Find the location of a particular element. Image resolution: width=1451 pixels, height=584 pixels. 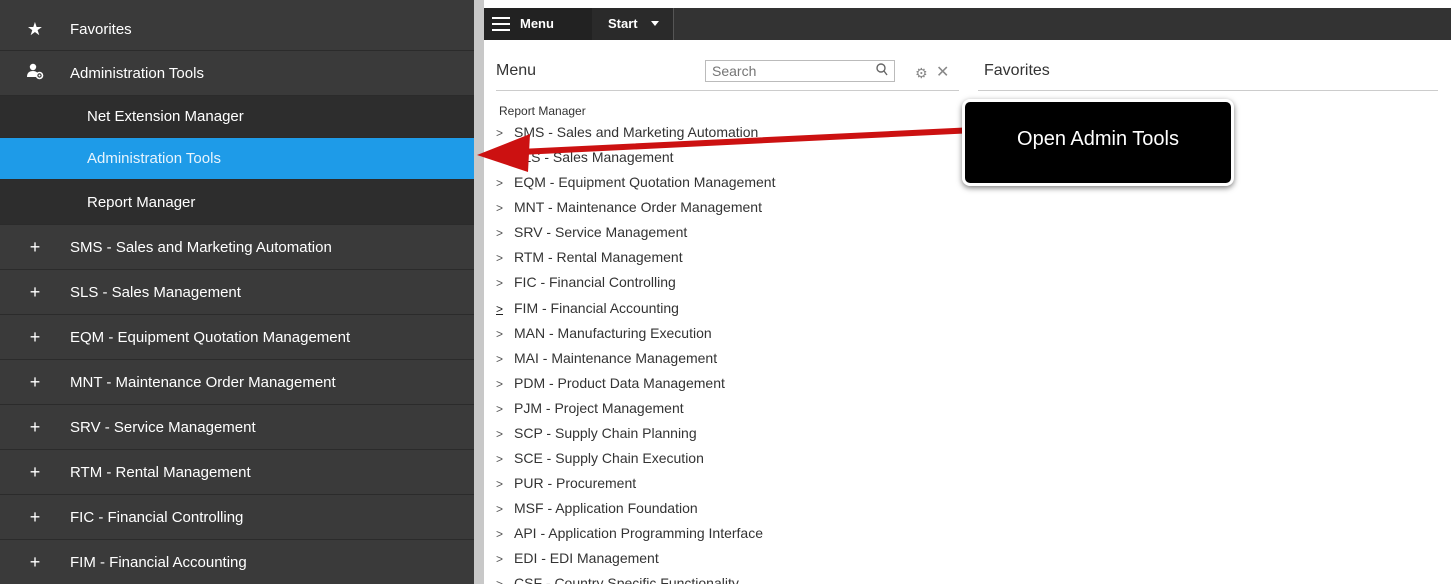

tree-item: > FIC - Financial Controlling is located at coordinates (586, 284).